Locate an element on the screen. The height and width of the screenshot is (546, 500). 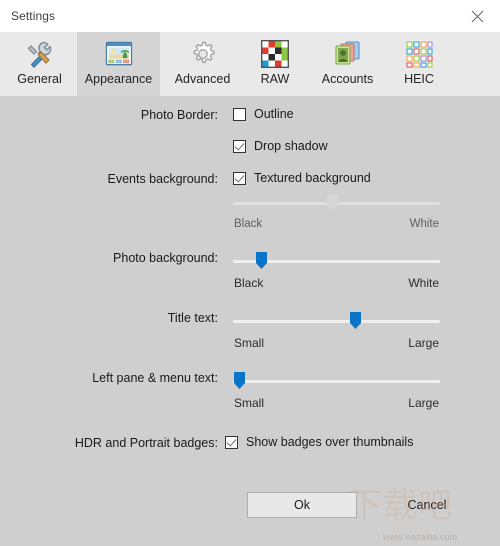
gear-icon is located at coordinates (203, 54).